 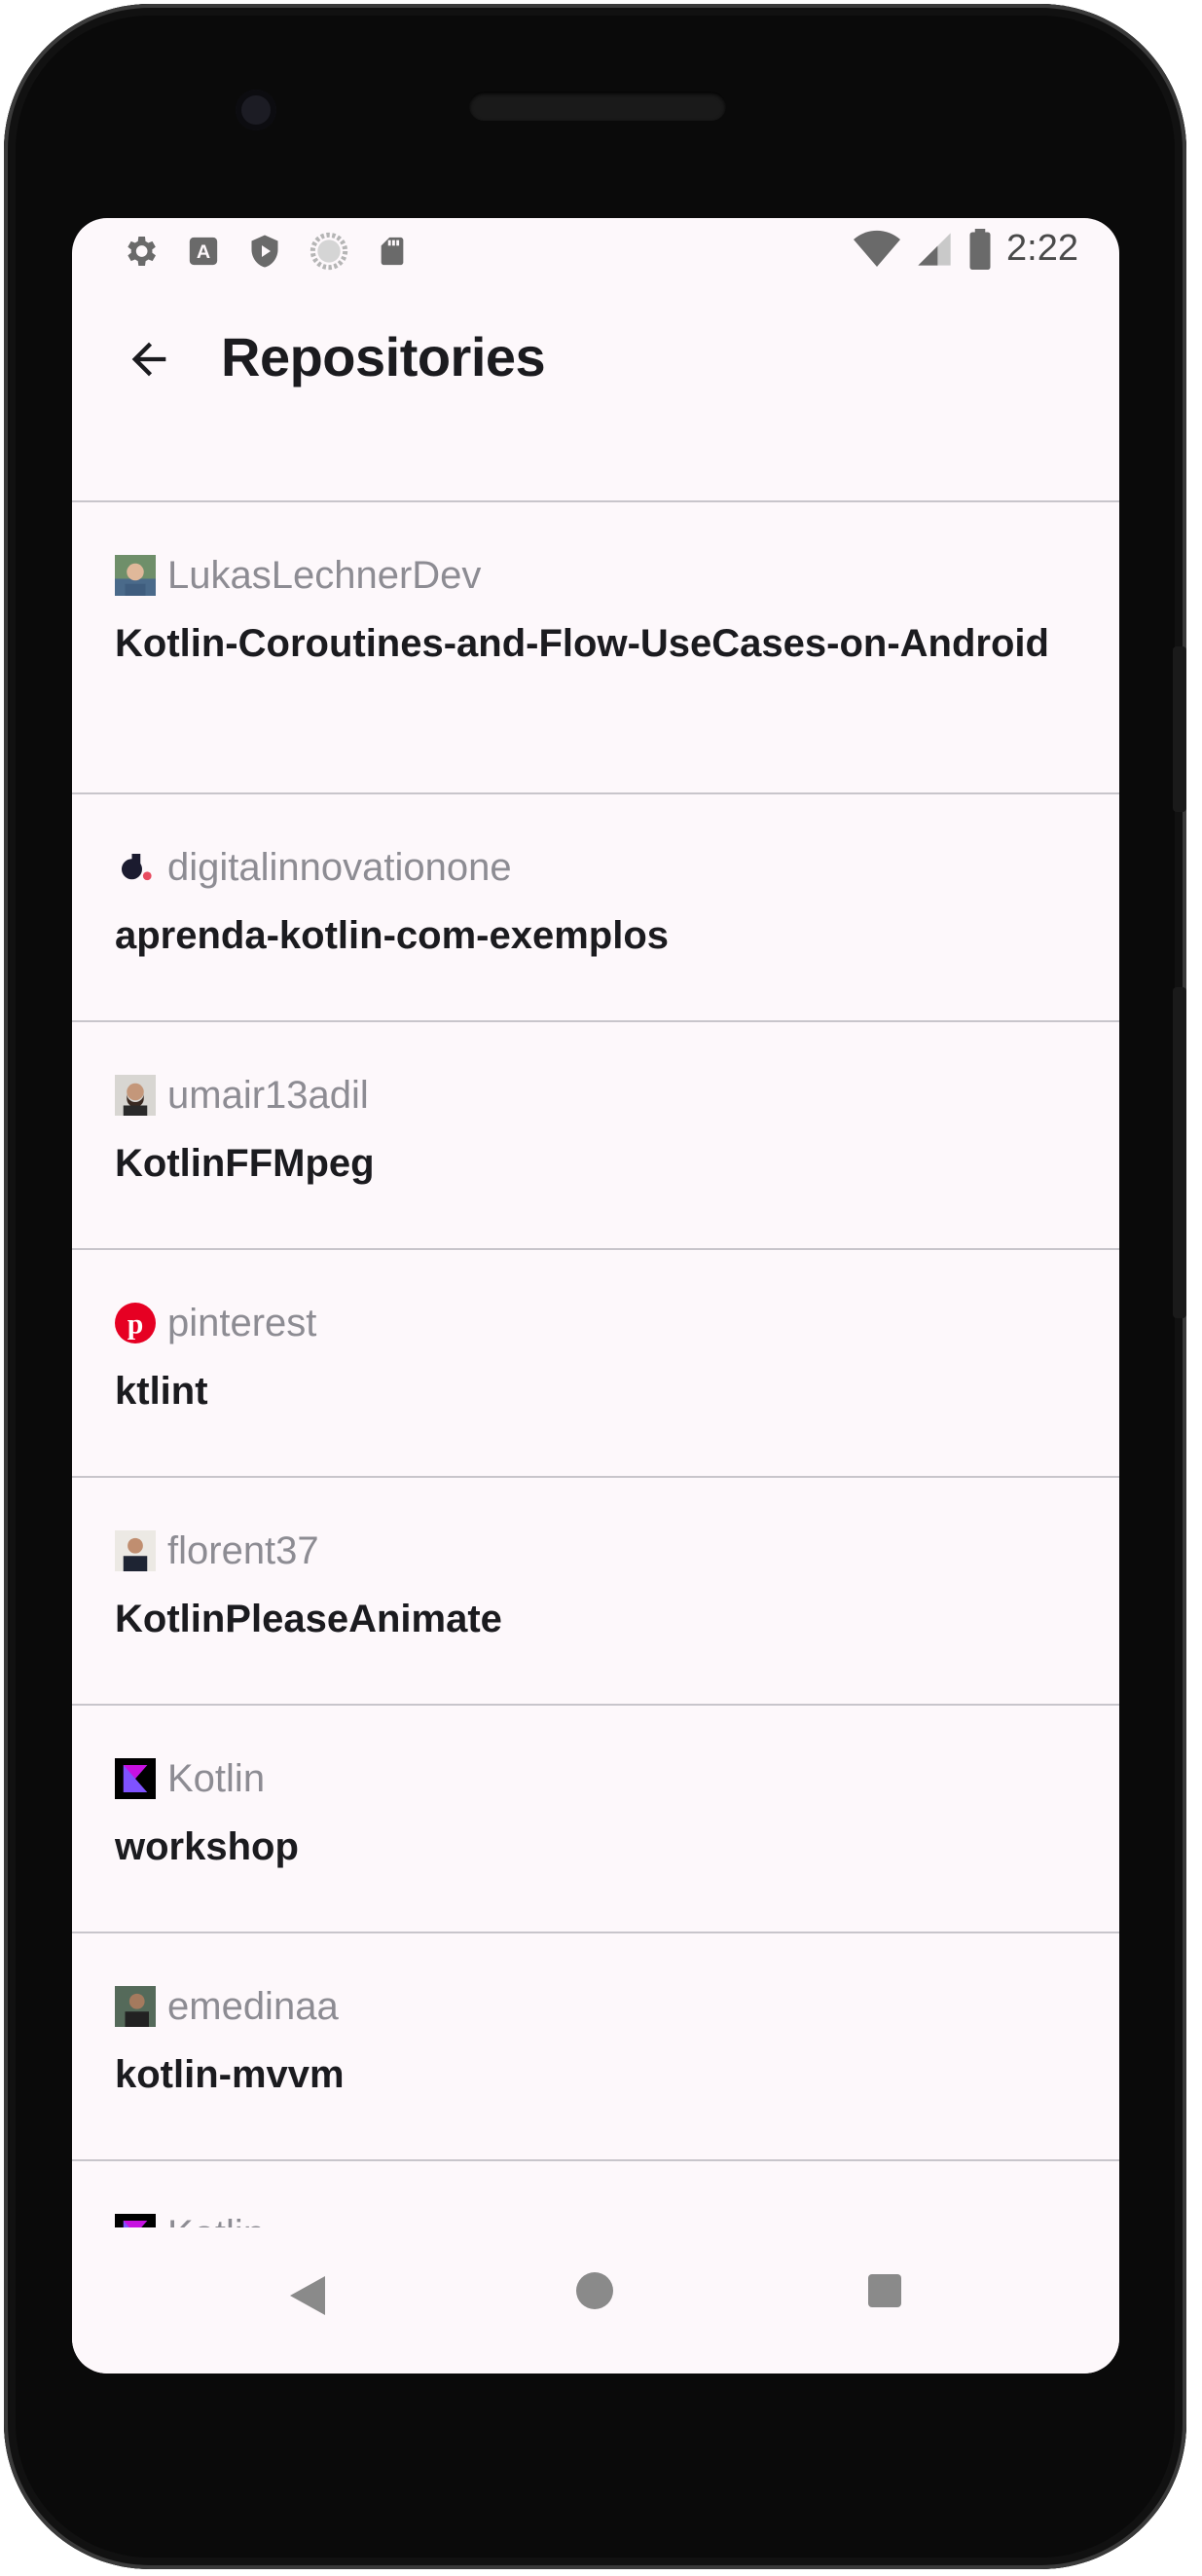 I want to click on owner-row: p pinterest, so click(x=595, y=1323).